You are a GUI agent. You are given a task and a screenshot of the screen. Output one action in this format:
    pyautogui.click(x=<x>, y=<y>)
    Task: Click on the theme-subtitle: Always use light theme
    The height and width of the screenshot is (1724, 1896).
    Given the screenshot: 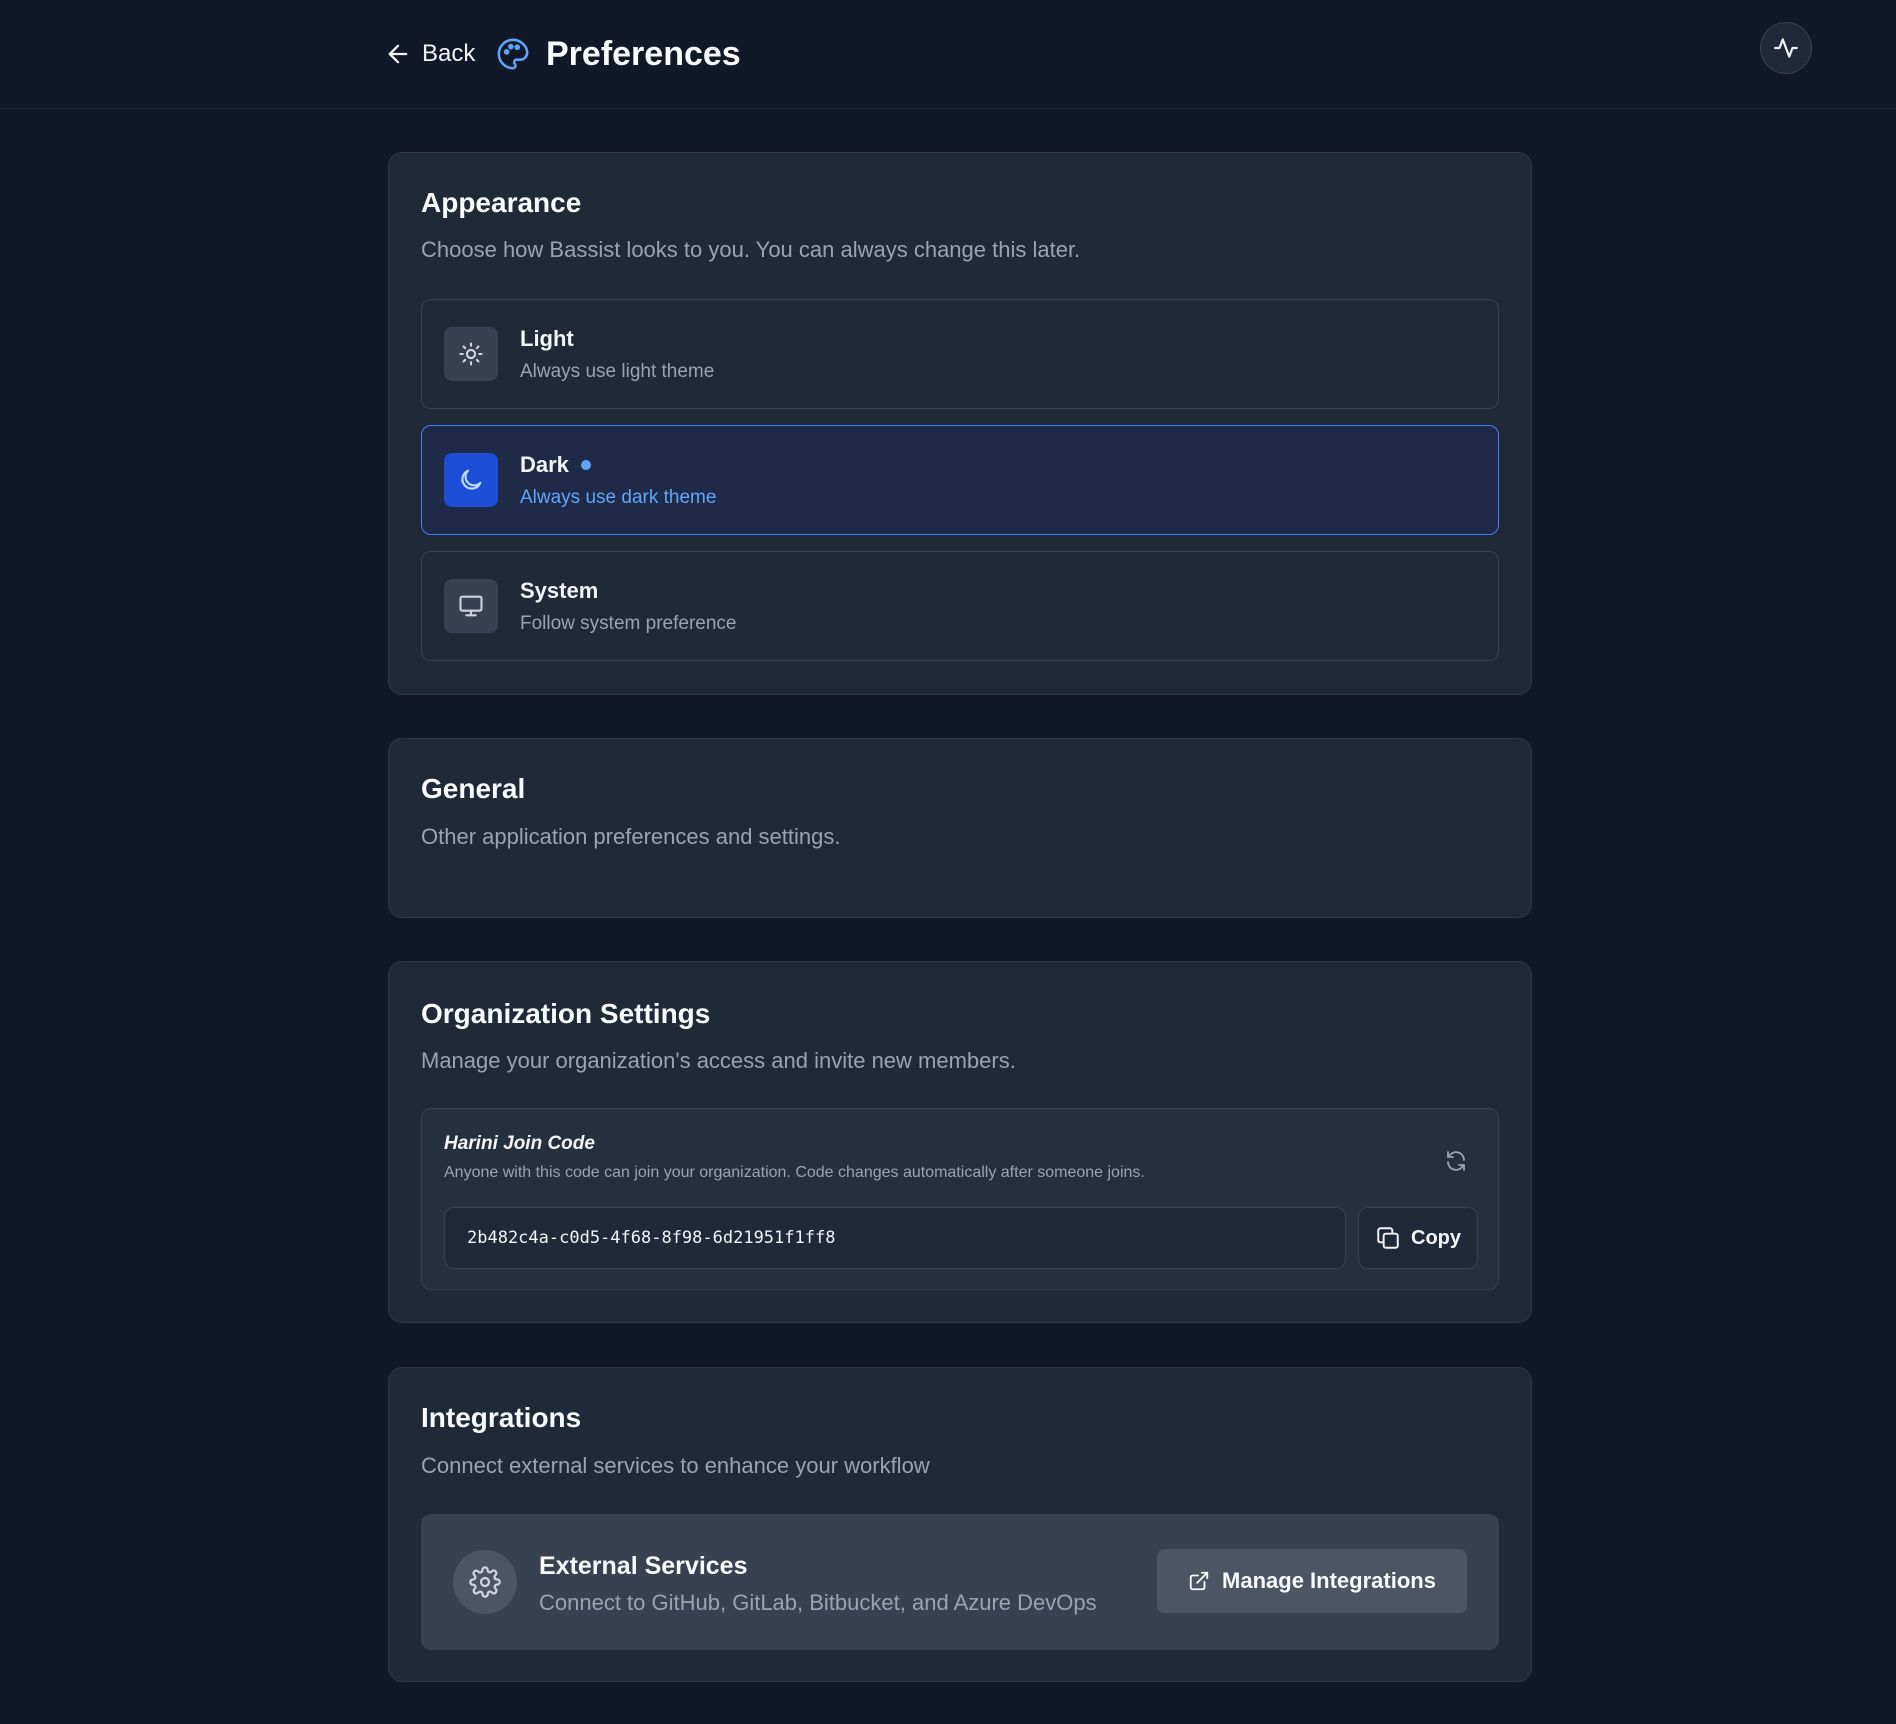 What is the action you would take?
    pyautogui.click(x=617, y=371)
    